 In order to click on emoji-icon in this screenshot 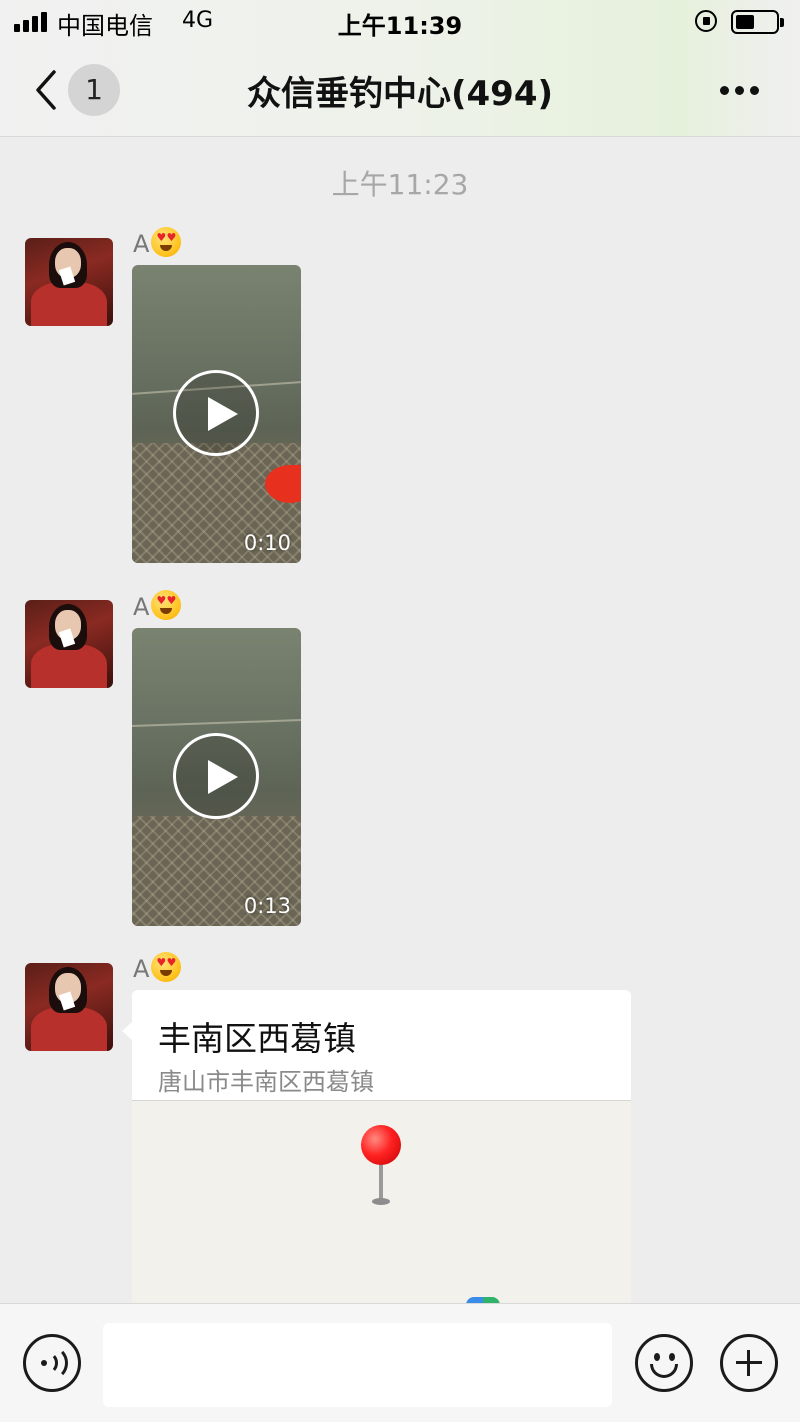, I will do `click(664, 1363)`.